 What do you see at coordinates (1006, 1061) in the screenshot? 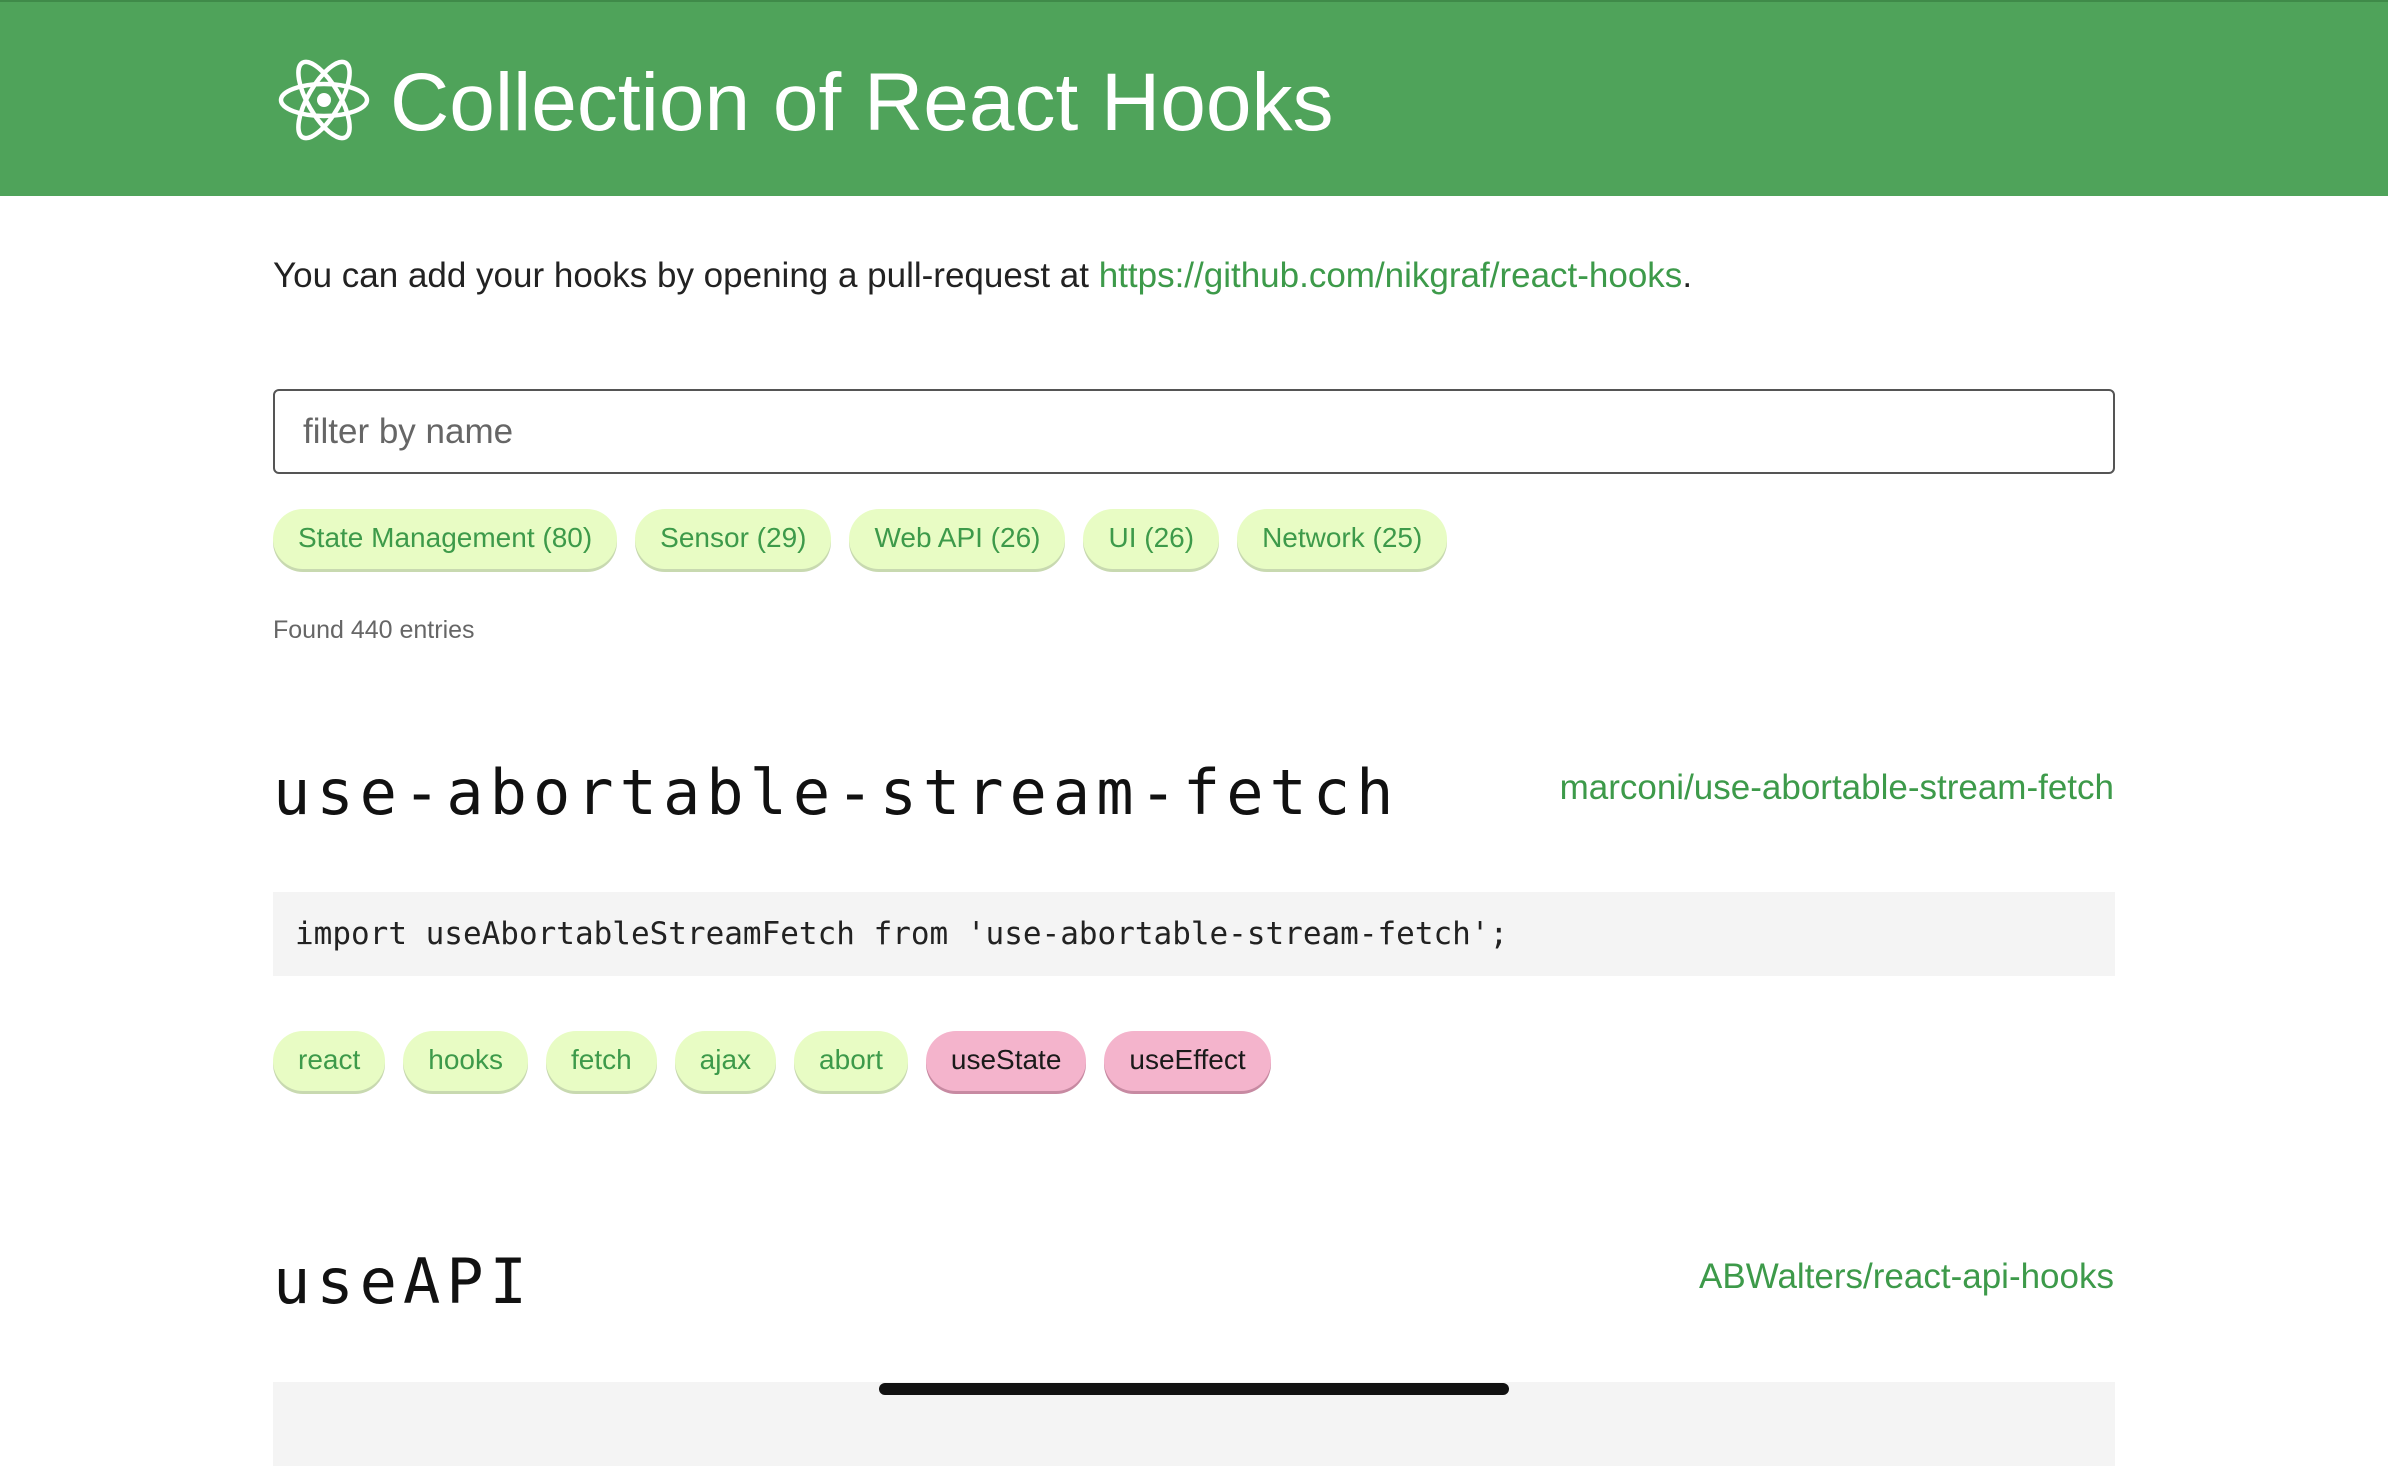
I see `tag-usestate: useState` at bounding box center [1006, 1061].